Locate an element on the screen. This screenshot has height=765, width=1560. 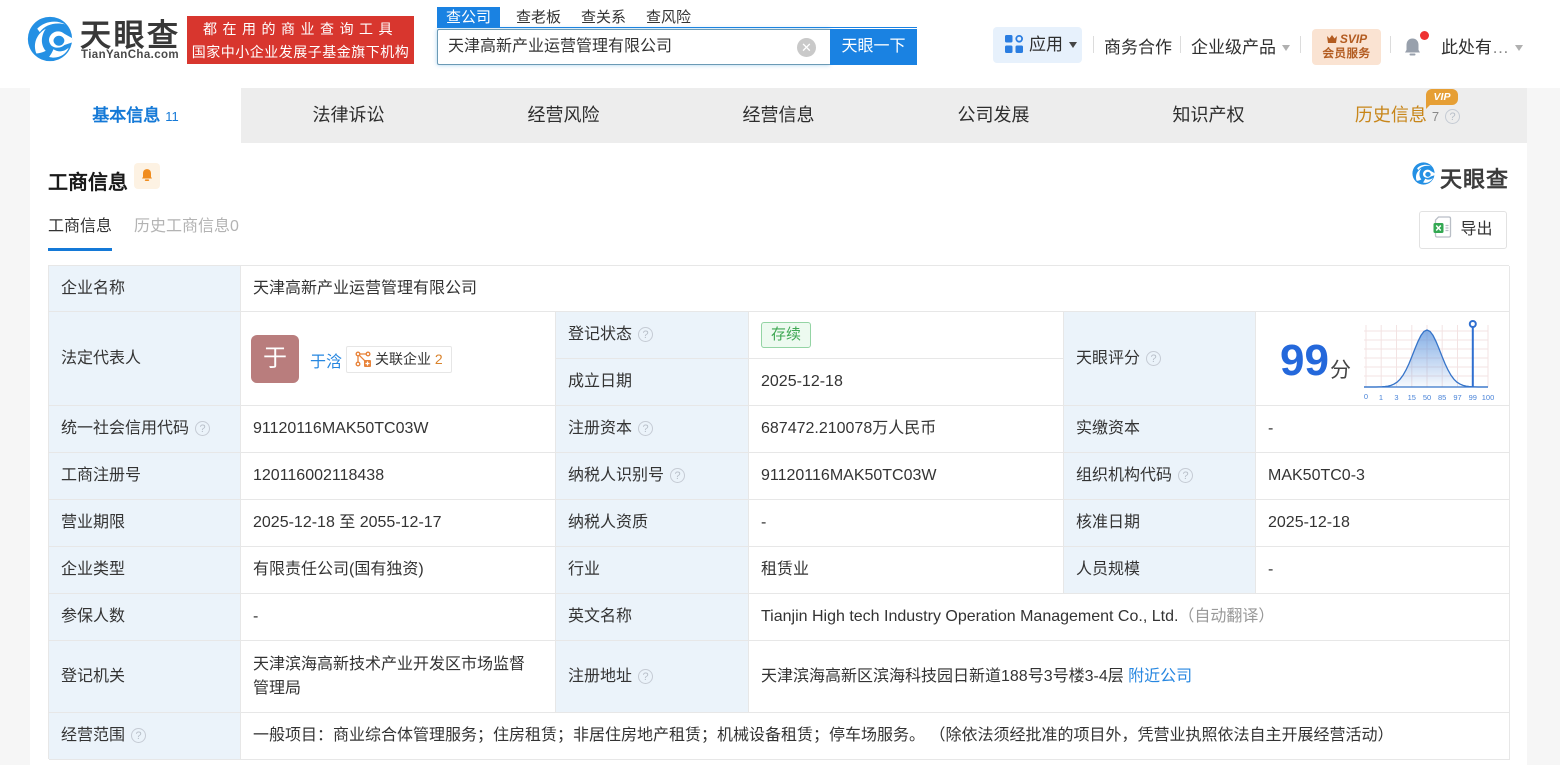
svg-text: 50 is located at coordinates (1427, 397).